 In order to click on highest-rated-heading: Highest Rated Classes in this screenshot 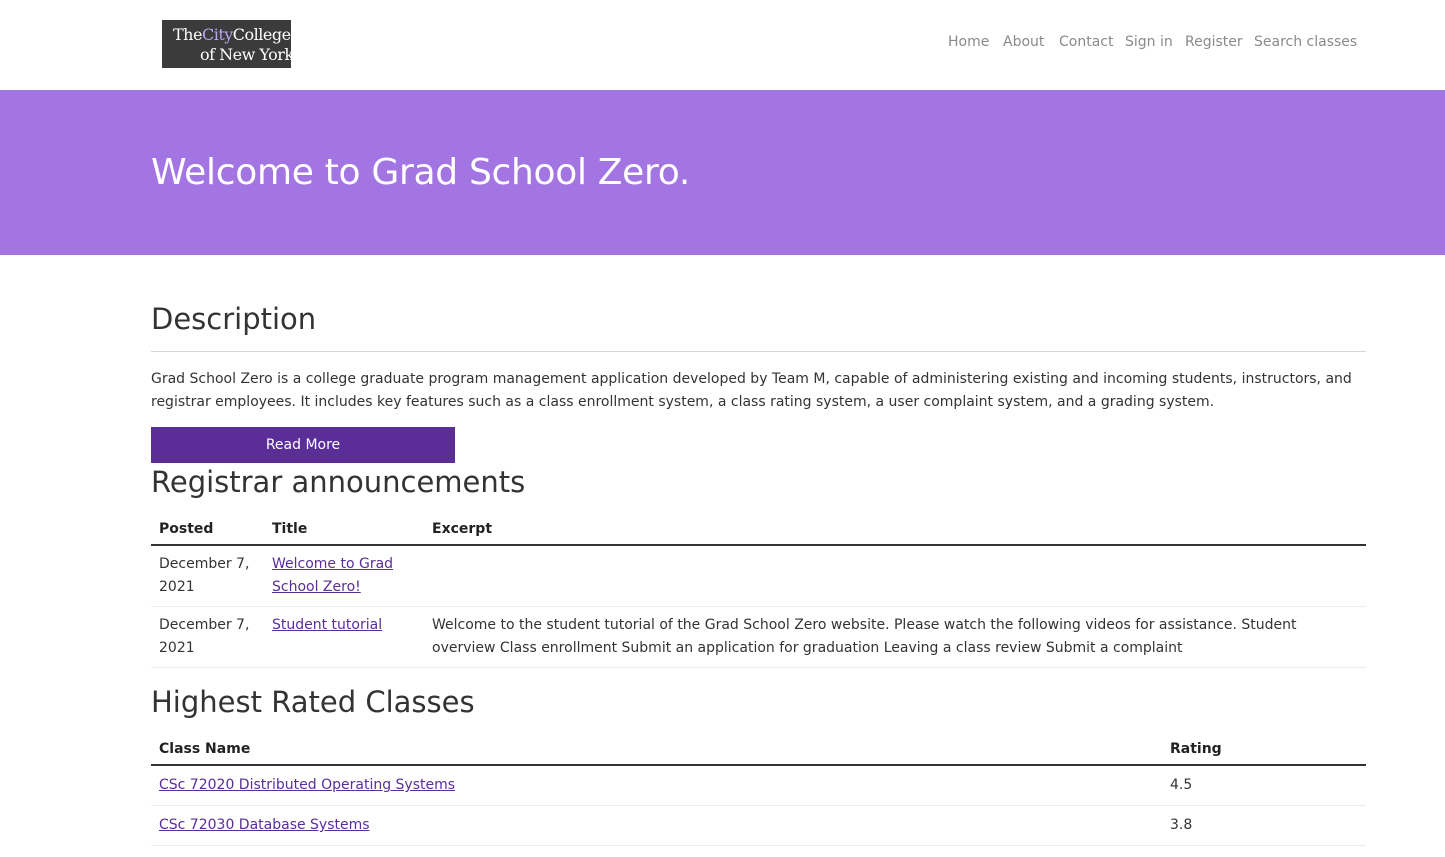, I will do `click(313, 702)`.